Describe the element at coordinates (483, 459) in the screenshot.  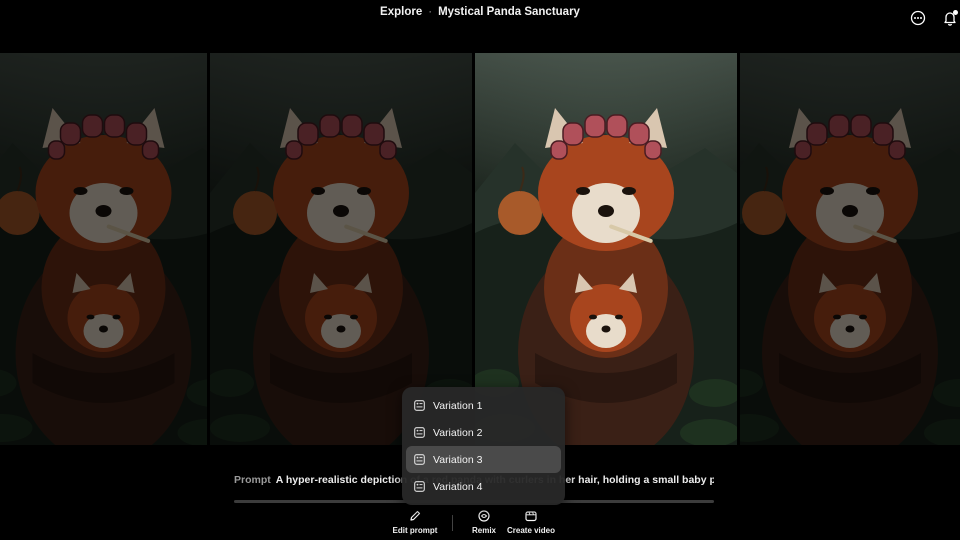
I see `menu-item-variation-3: Variation 3` at that location.